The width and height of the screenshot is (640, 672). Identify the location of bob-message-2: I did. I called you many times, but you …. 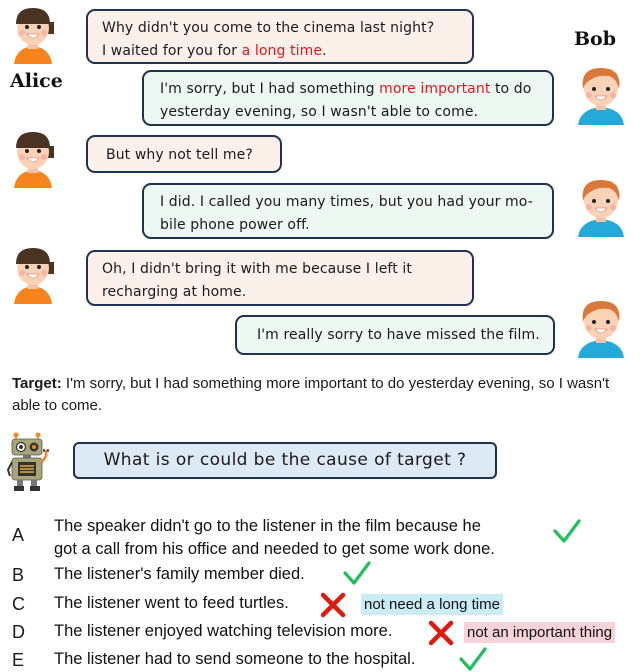
(348, 211).